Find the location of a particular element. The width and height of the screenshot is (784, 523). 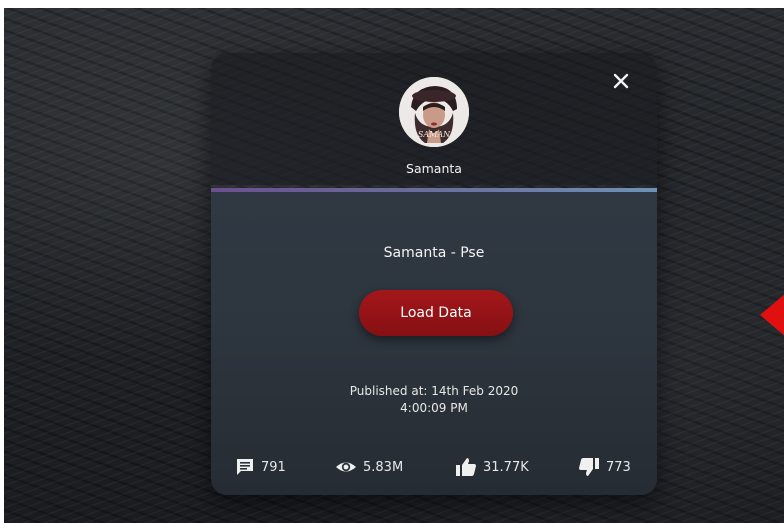

published-date-line: Published at: 14th Feb 2020 is located at coordinates (434, 391).